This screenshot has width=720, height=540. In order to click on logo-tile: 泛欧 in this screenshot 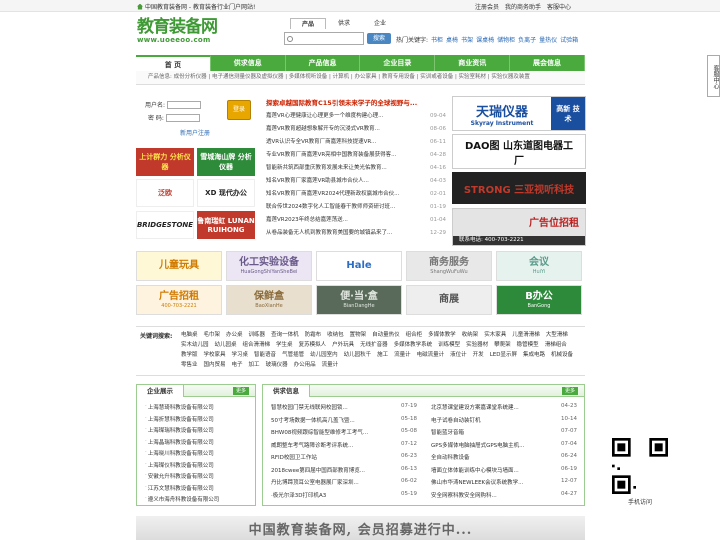, I will do `click(165, 193)`.